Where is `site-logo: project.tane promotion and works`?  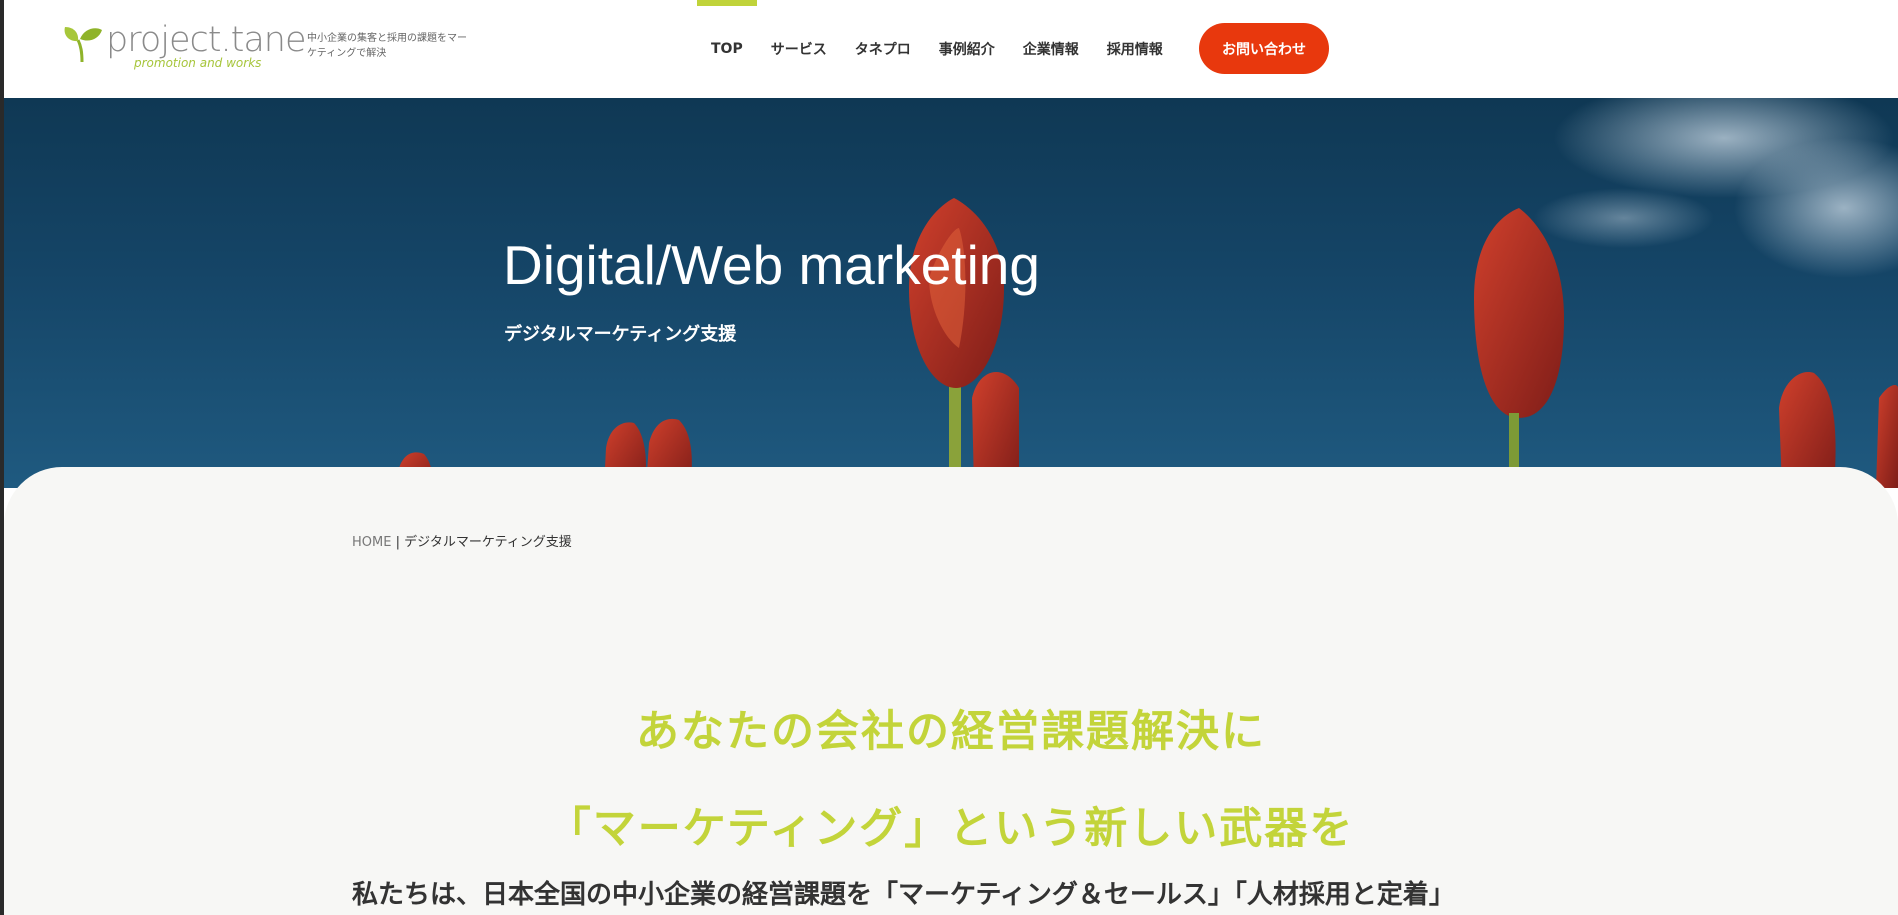 site-logo: project.tane promotion and works is located at coordinates (184, 46).